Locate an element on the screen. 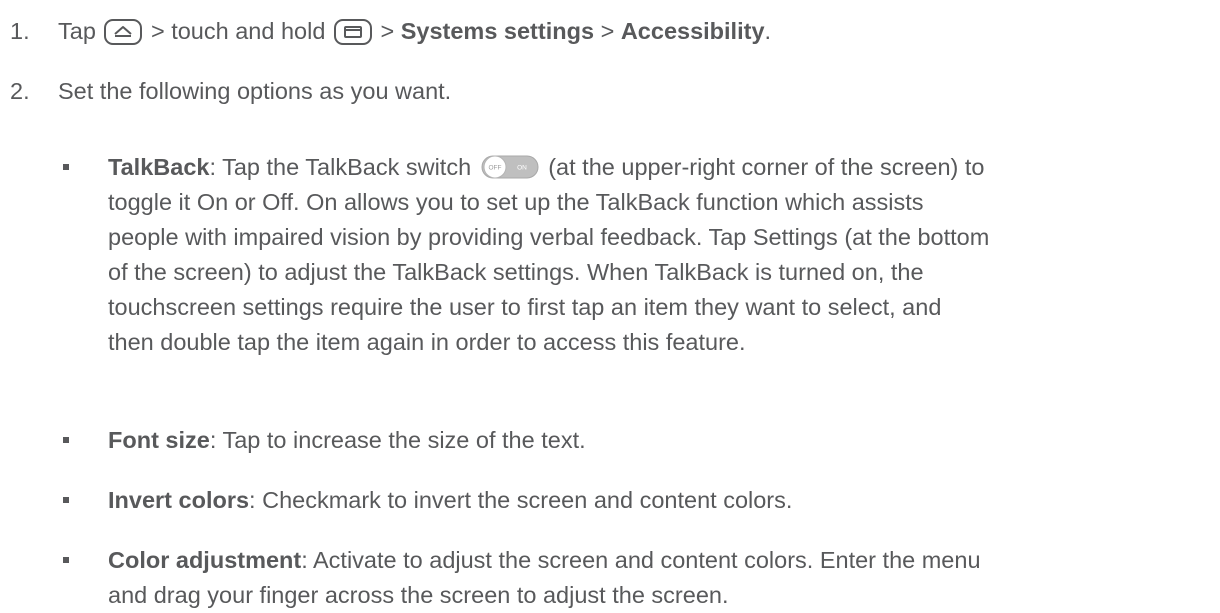  option-term: Invert colors is located at coordinates (179, 500).